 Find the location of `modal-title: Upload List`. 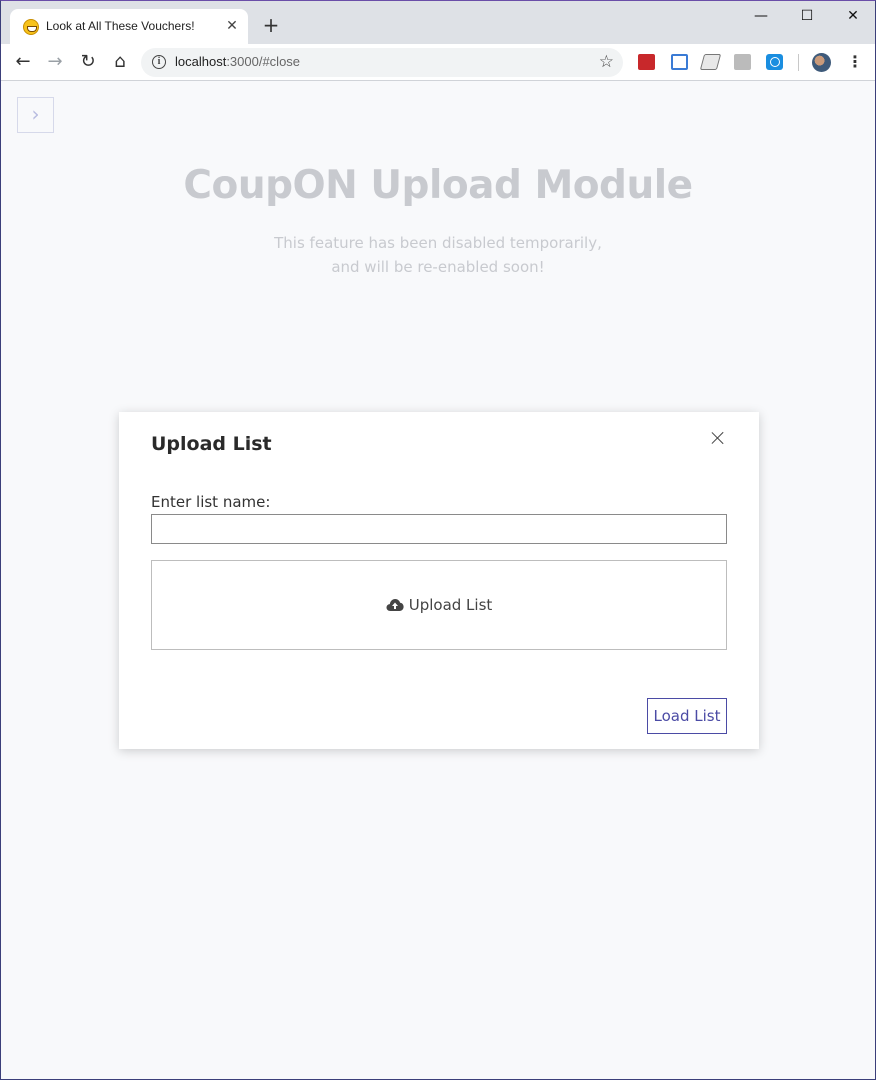

modal-title: Upload List is located at coordinates (211, 444).